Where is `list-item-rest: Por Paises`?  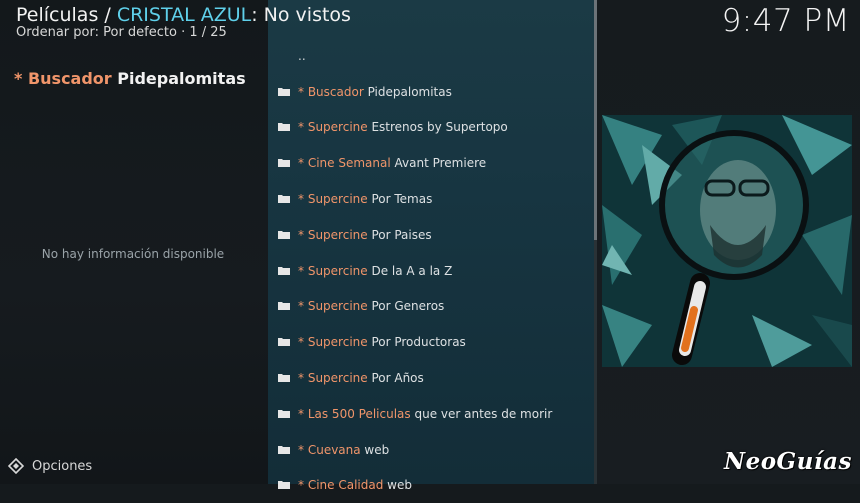 list-item-rest: Por Paises is located at coordinates (399, 234).